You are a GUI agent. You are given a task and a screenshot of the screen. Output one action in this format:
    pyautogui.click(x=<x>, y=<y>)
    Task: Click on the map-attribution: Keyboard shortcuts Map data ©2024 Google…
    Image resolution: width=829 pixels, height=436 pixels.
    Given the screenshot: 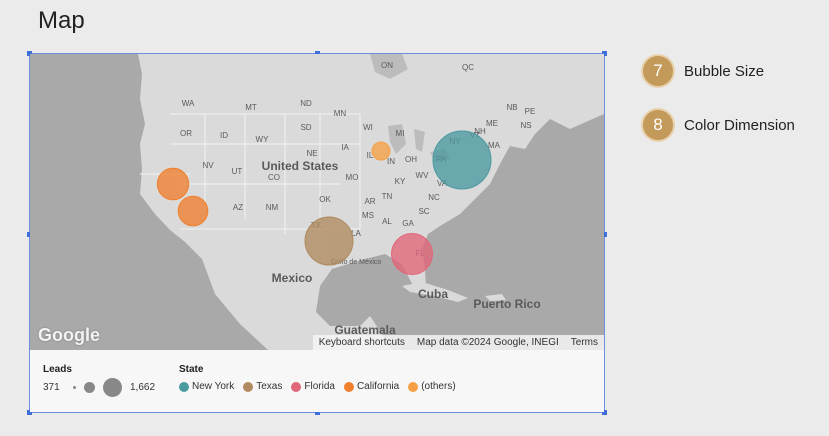 What is the action you would take?
    pyautogui.click(x=458, y=342)
    